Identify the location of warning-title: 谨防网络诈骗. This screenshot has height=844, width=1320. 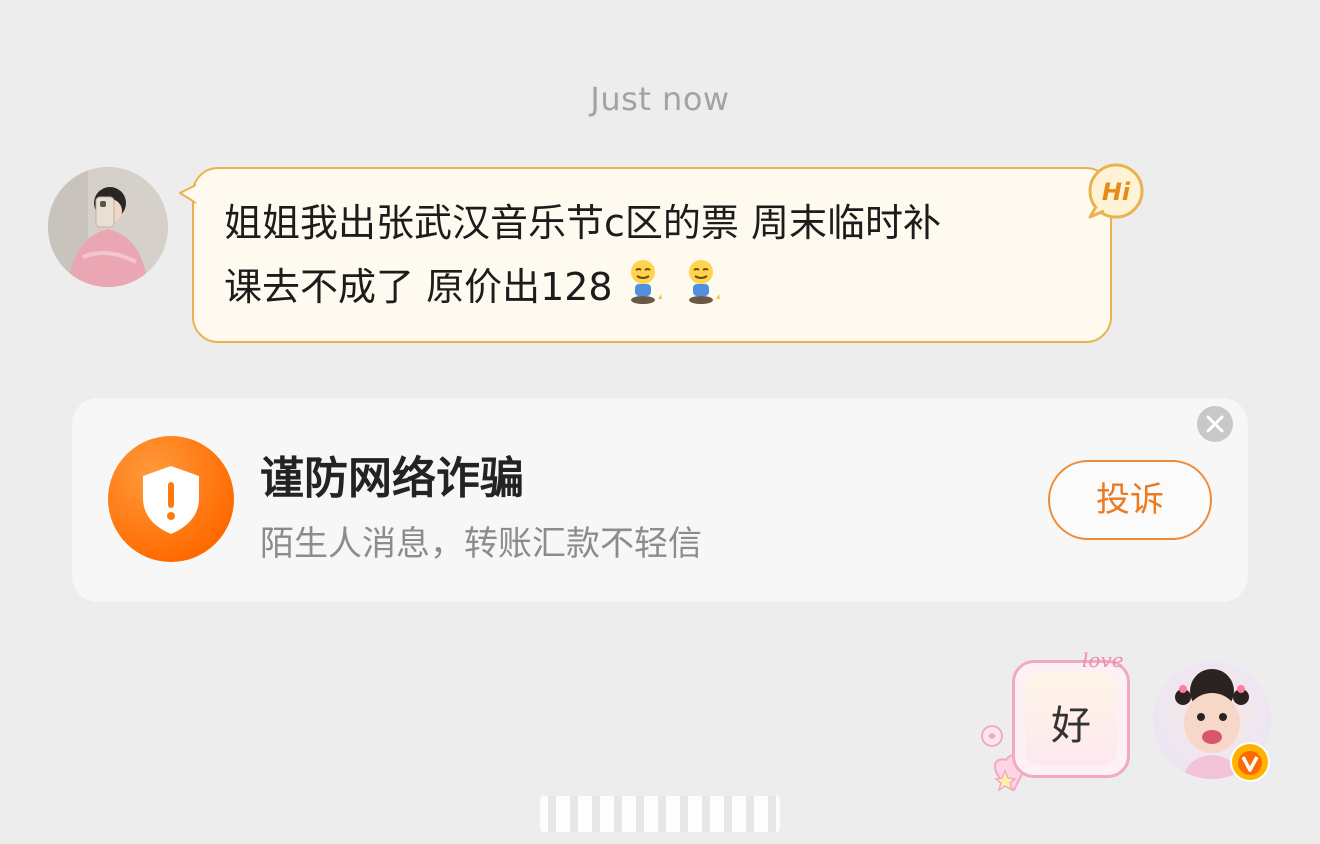
(392, 478).